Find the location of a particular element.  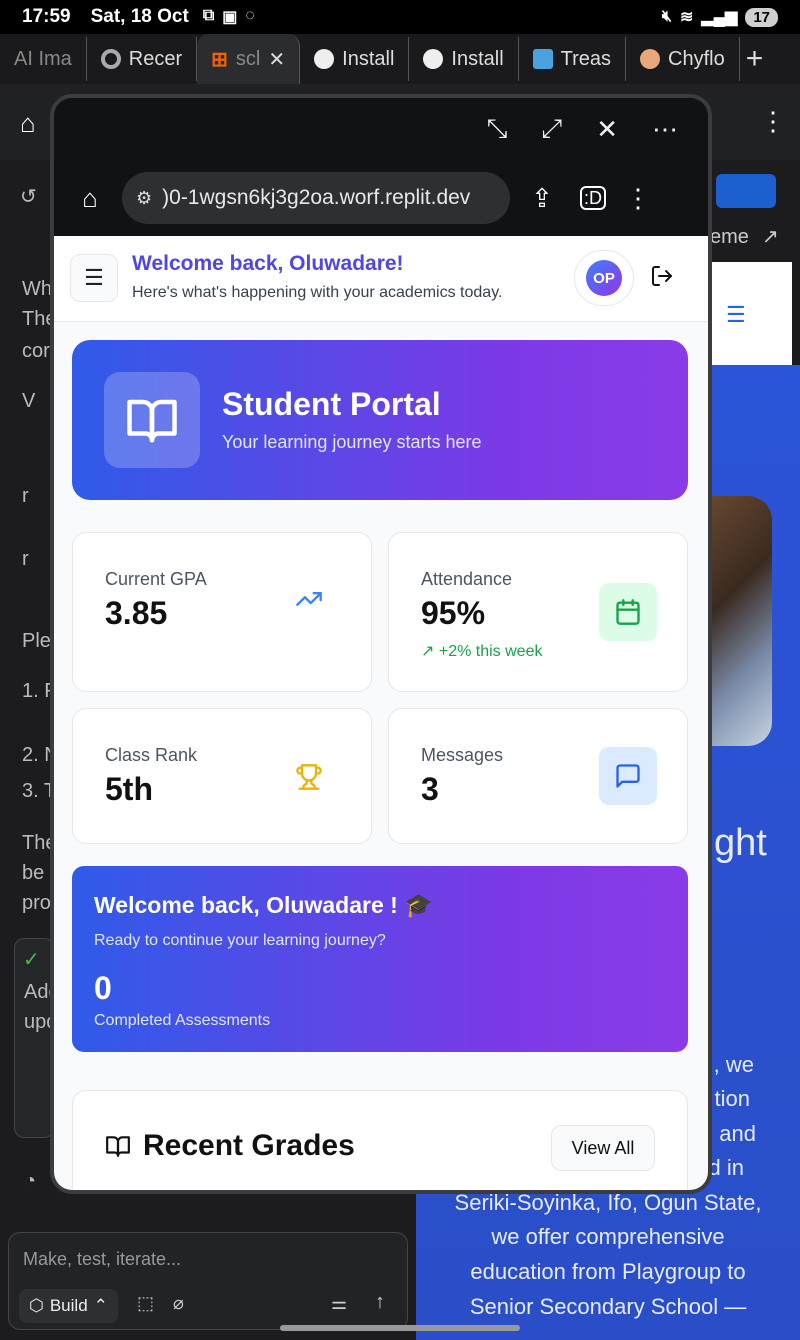

tab-chyflo: Chyflo is located at coordinates (683, 59).